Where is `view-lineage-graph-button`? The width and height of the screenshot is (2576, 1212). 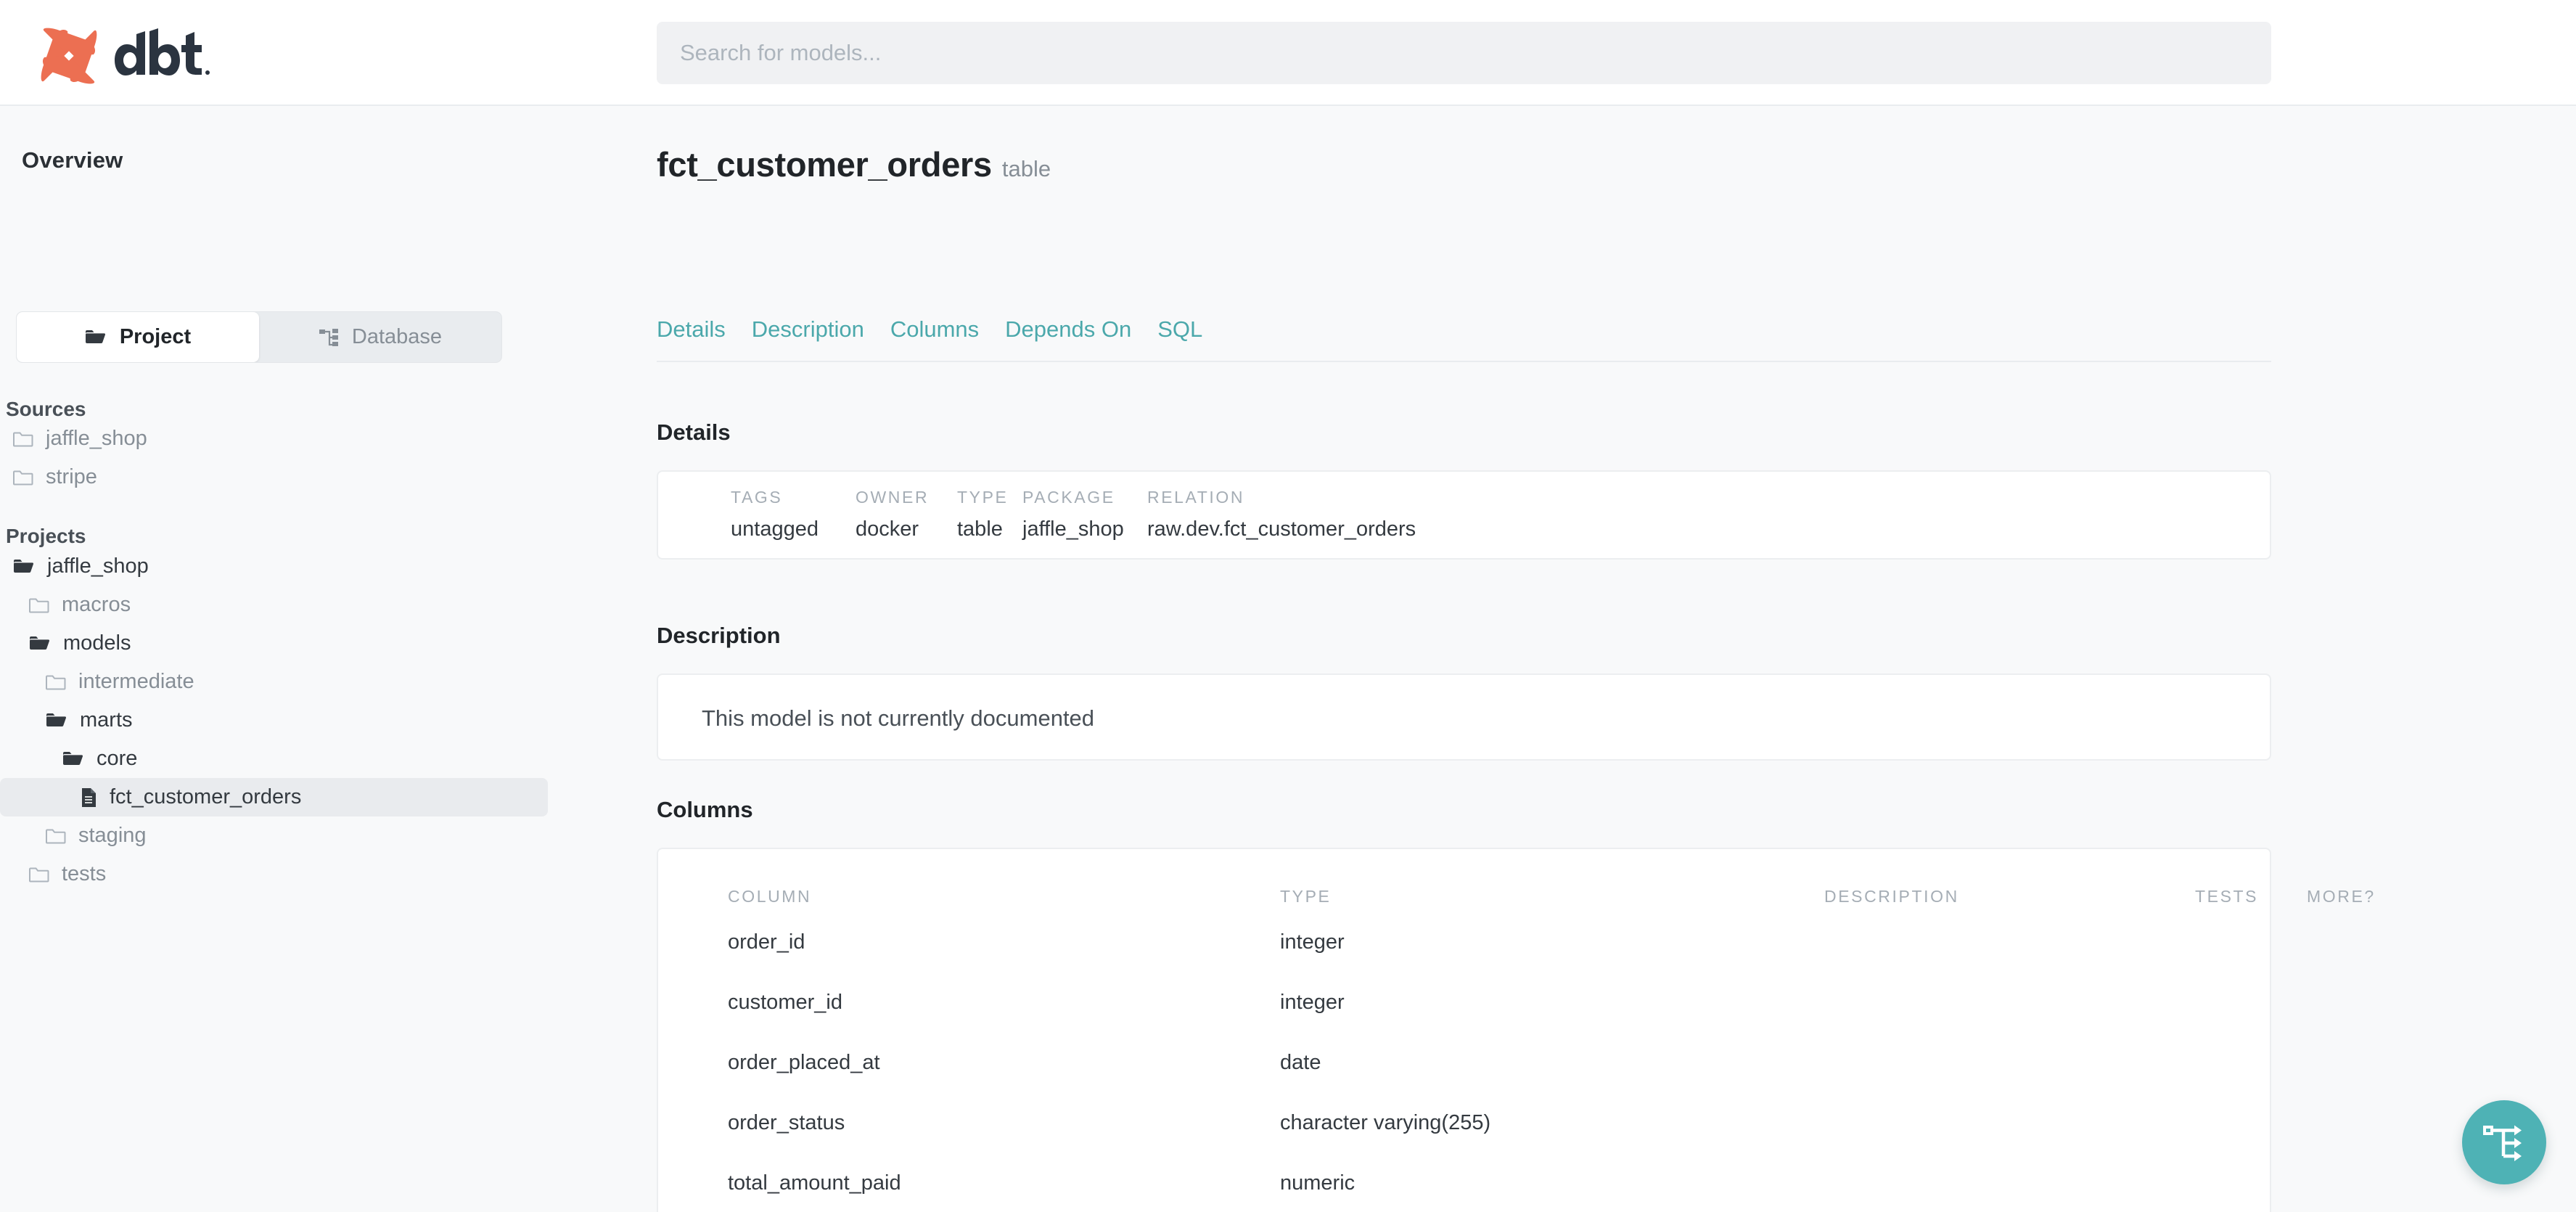 view-lineage-graph-button is located at coordinates (2504, 1142).